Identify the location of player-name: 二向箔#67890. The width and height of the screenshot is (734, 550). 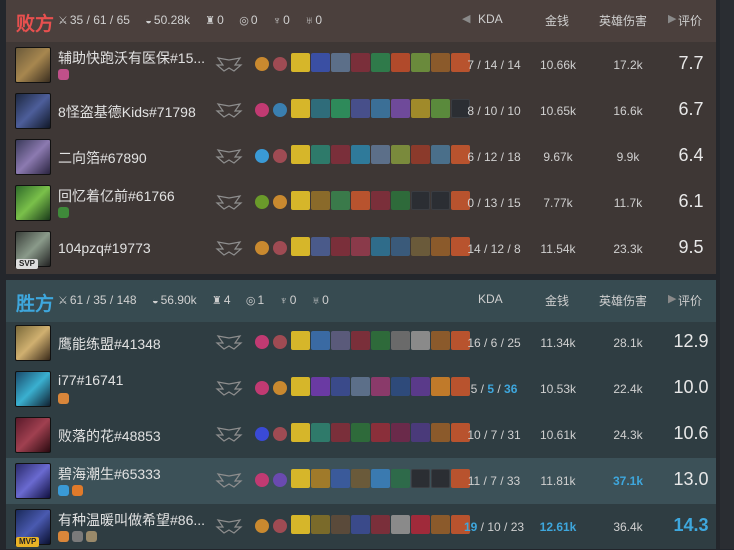
(102, 158).